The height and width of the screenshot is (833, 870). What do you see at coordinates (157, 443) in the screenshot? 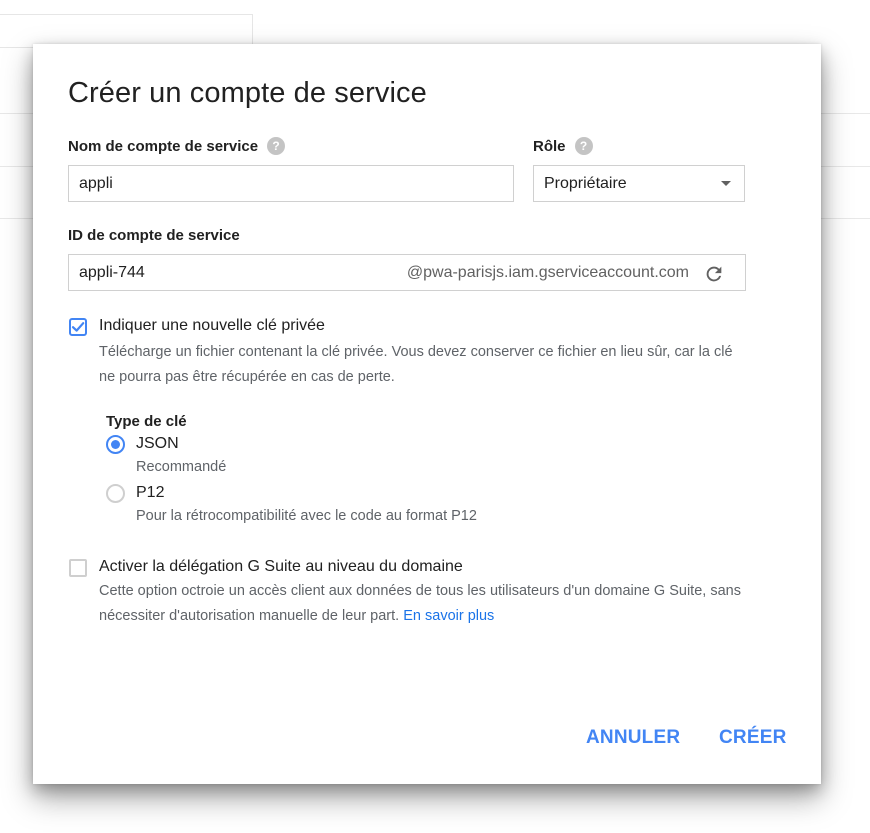
I see `json-radio-label: JSON` at bounding box center [157, 443].